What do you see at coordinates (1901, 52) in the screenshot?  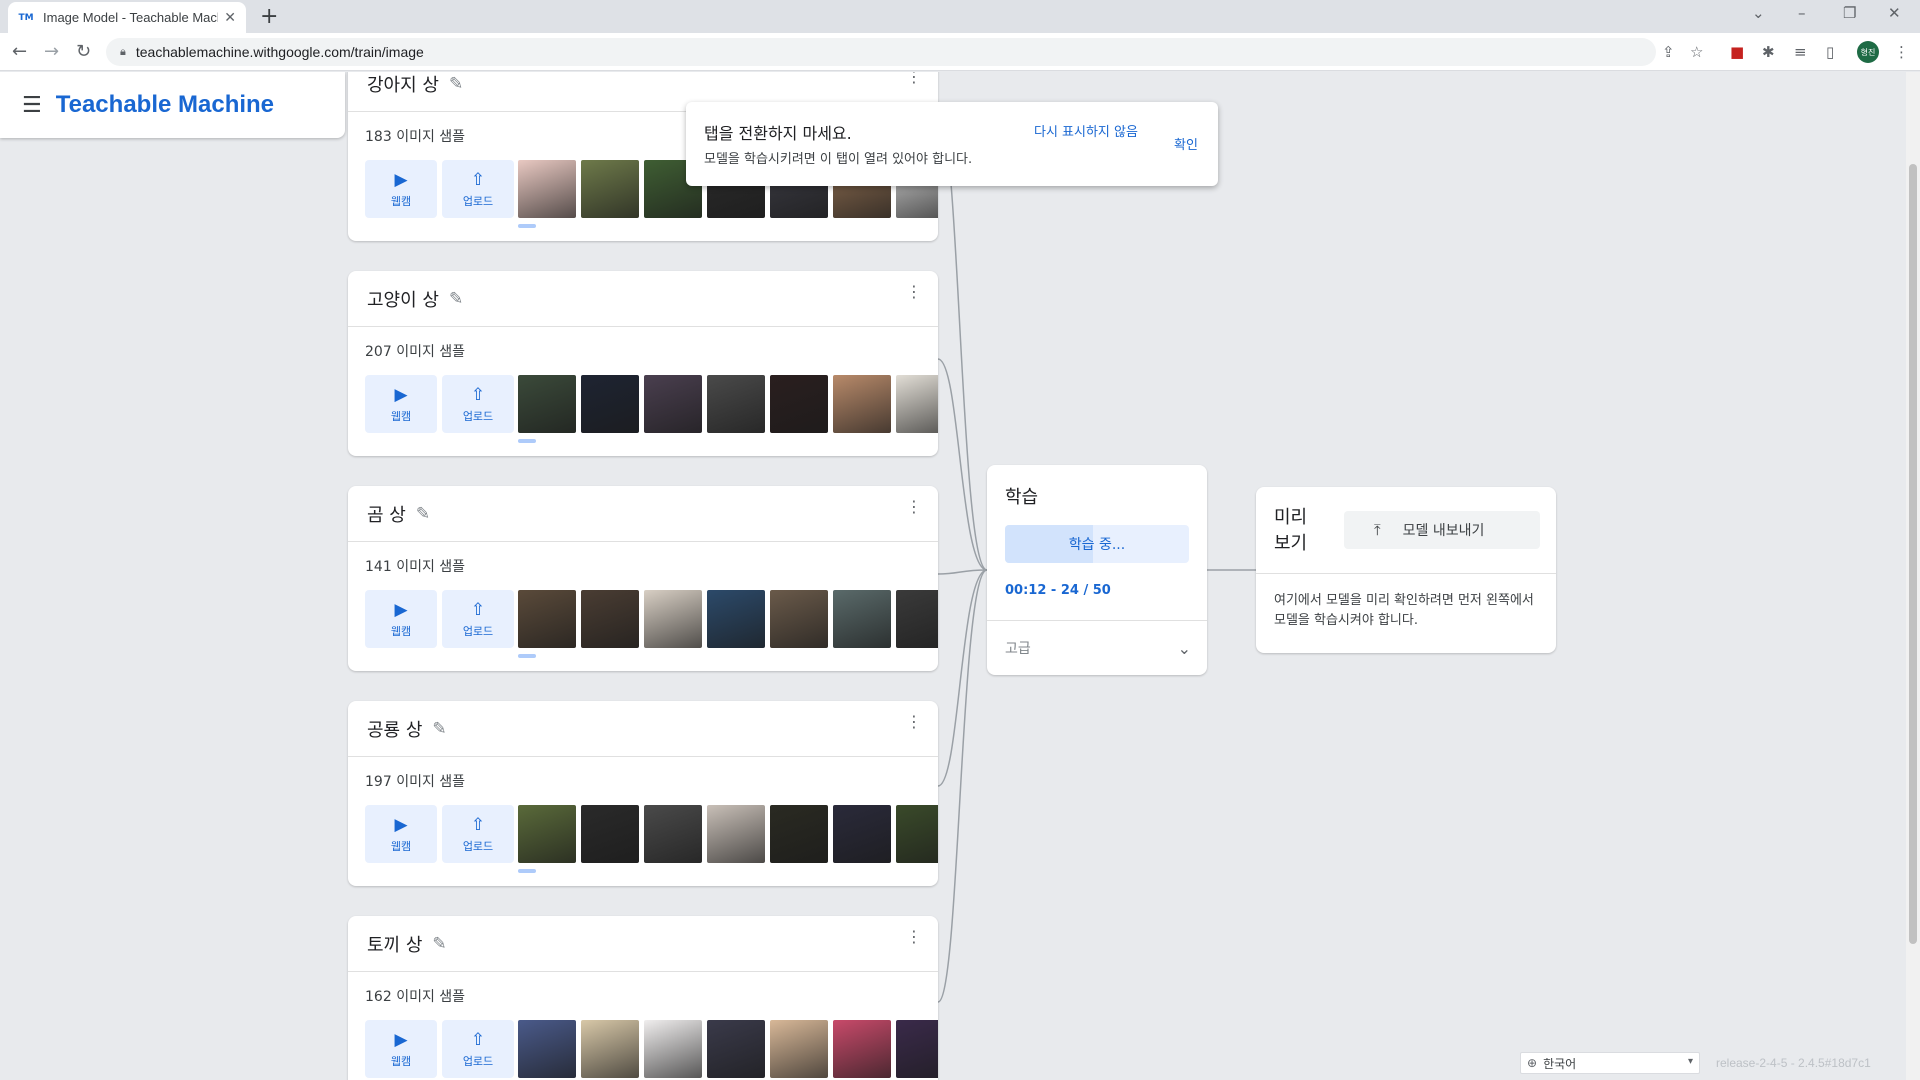 I see `browser-menu-icon: ⋮` at bounding box center [1901, 52].